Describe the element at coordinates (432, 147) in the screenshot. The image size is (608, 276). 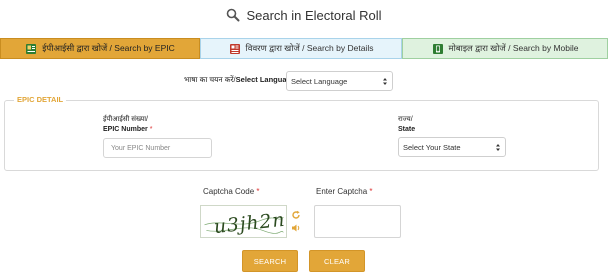
I see `state-select-value: Select Your State` at that location.